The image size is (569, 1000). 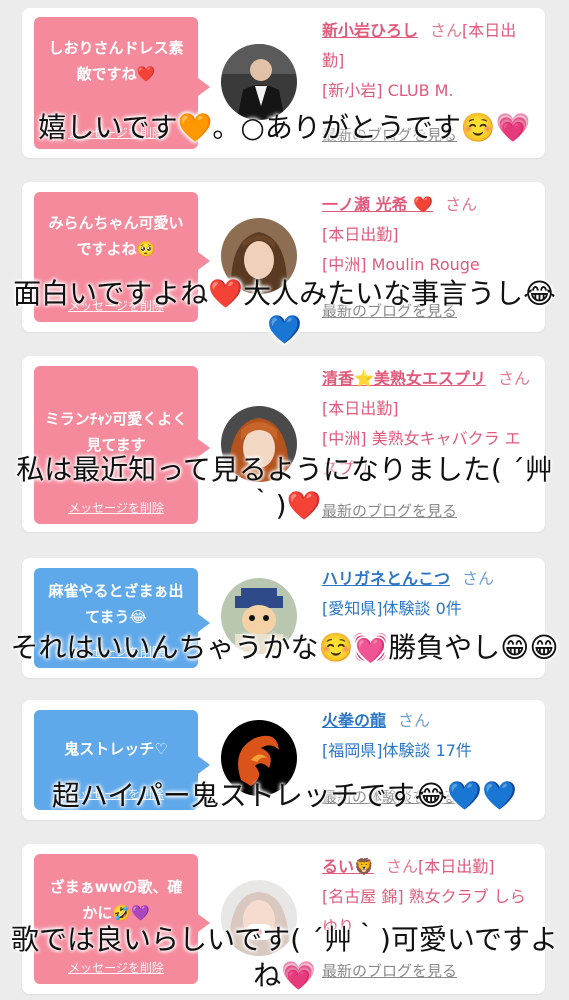 What do you see at coordinates (284, 487) in the screenshot?
I see `overlay-caption: 私は最近知って見るようになりました( ´艸｀)❤️` at bounding box center [284, 487].